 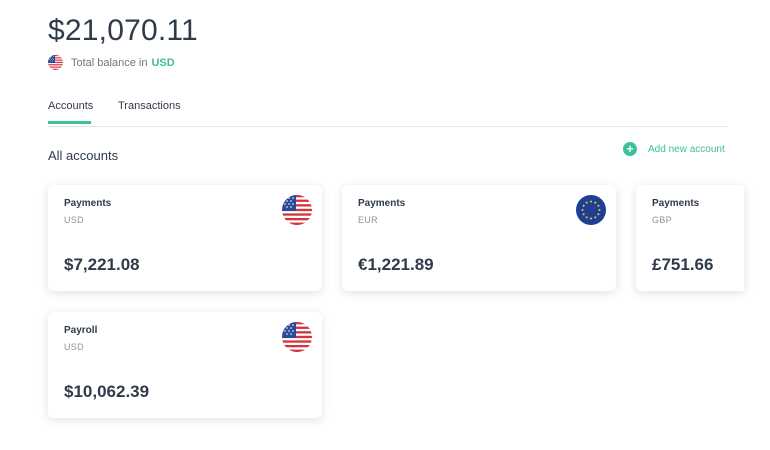 What do you see at coordinates (185, 238) in the screenshot?
I see `account-card-payments-usd: Payments USD $7,221.08` at bounding box center [185, 238].